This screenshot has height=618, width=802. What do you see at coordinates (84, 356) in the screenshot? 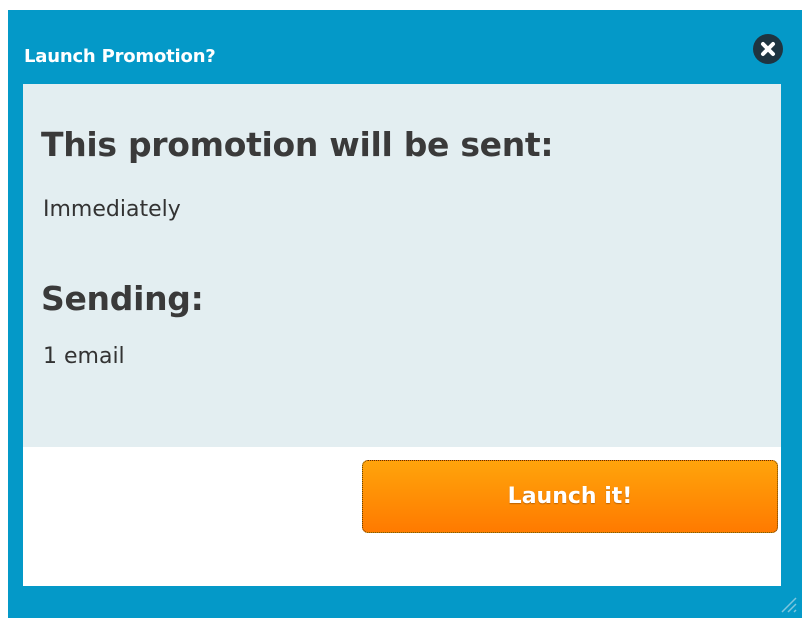
I see `sending-count-value: 1 email` at bounding box center [84, 356].